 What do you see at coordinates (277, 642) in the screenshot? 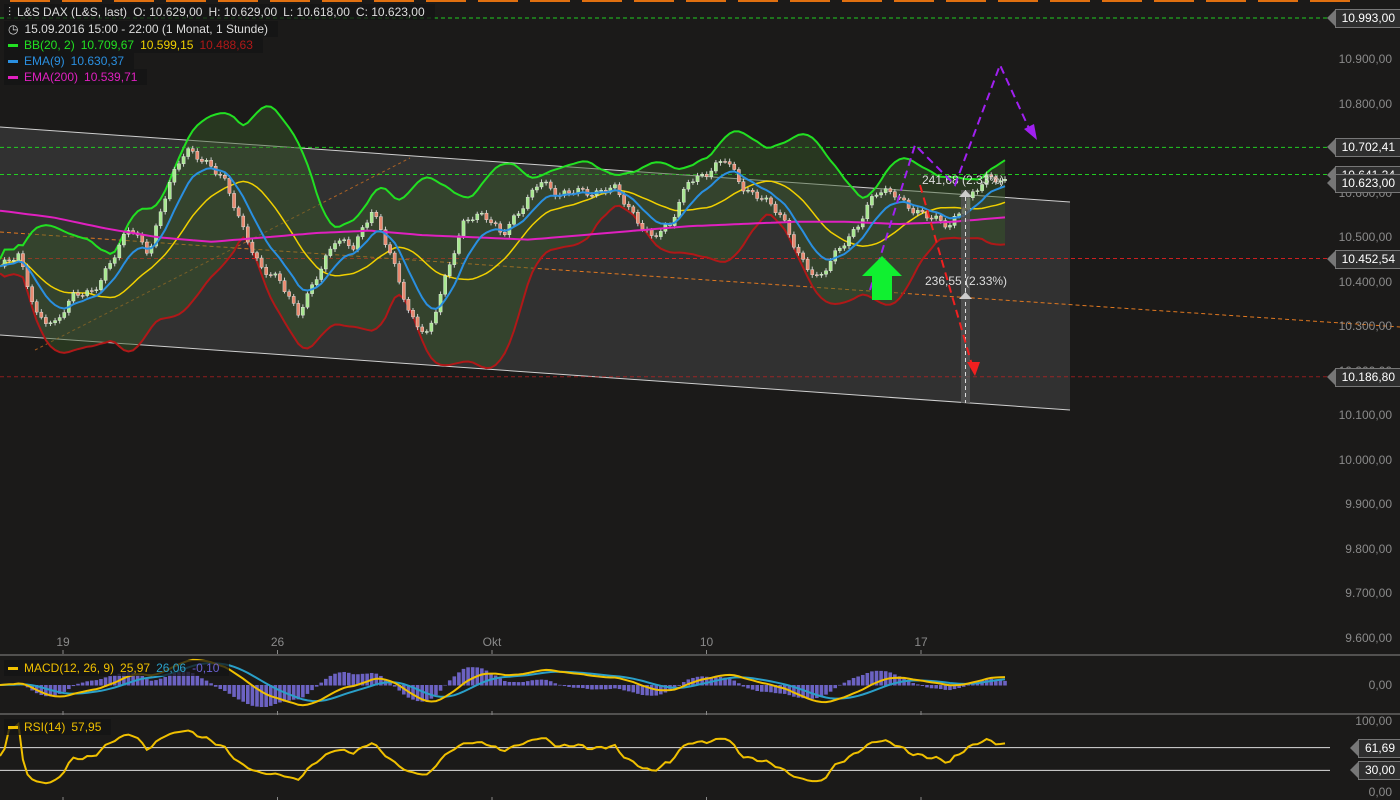
I see `date-tick-label: 26` at bounding box center [277, 642].